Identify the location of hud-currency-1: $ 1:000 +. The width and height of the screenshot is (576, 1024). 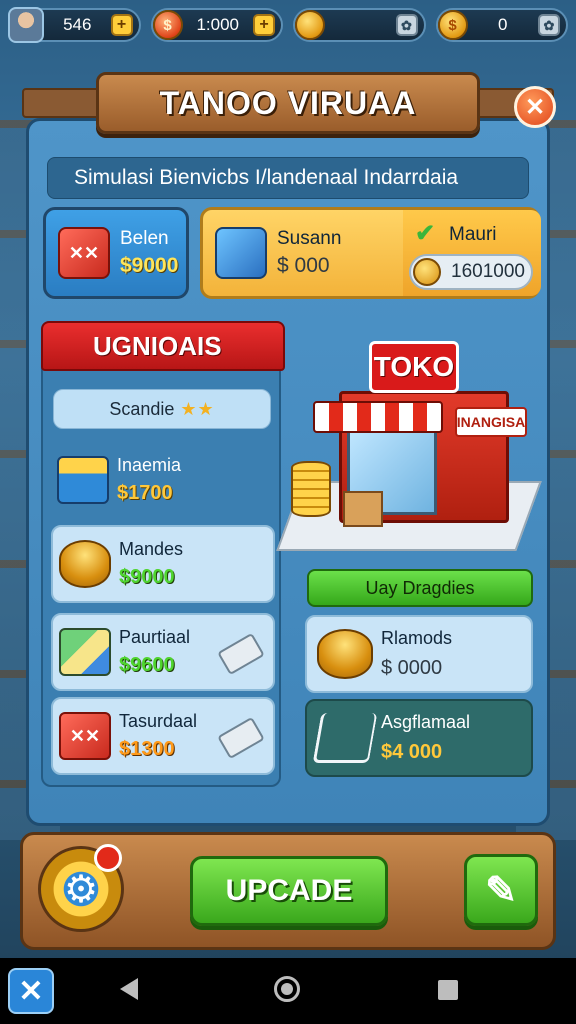
(216, 25).